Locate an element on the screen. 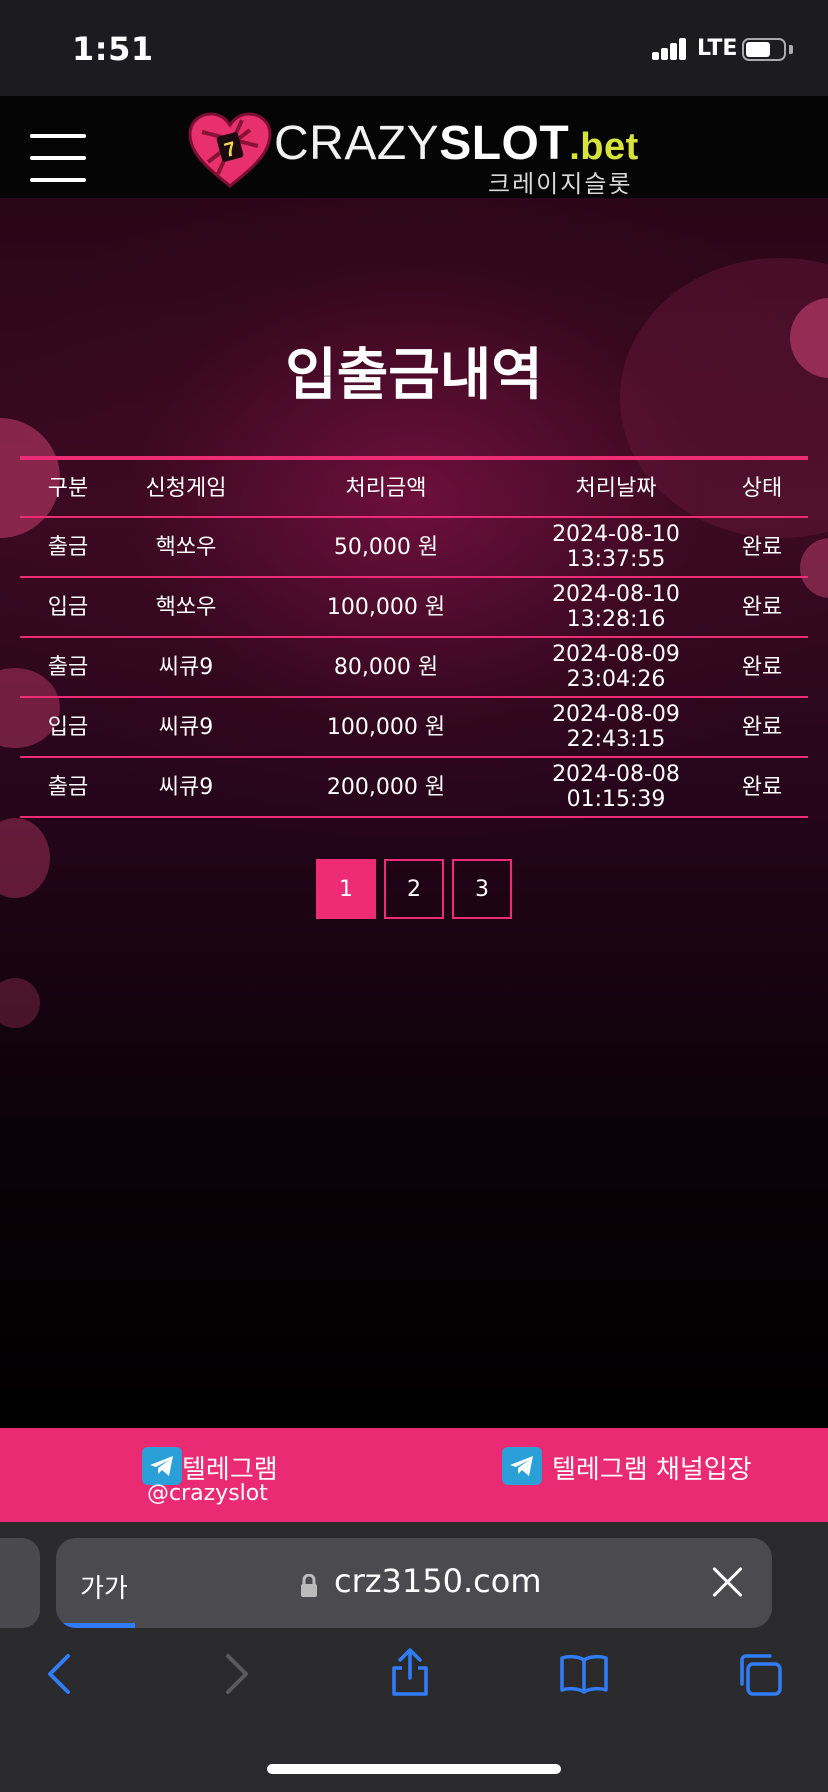  network-type: LTE is located at coordinates (717, 48).